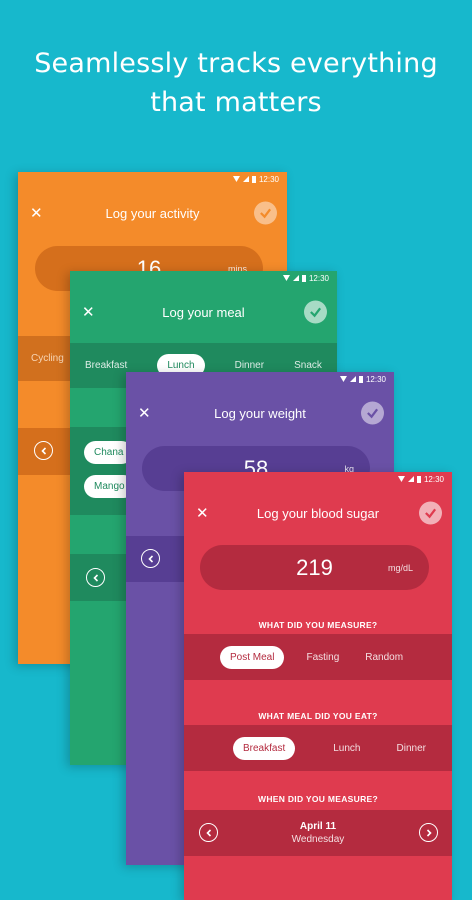  I want to click on option-lunch: Lunch, so click(346, 748).